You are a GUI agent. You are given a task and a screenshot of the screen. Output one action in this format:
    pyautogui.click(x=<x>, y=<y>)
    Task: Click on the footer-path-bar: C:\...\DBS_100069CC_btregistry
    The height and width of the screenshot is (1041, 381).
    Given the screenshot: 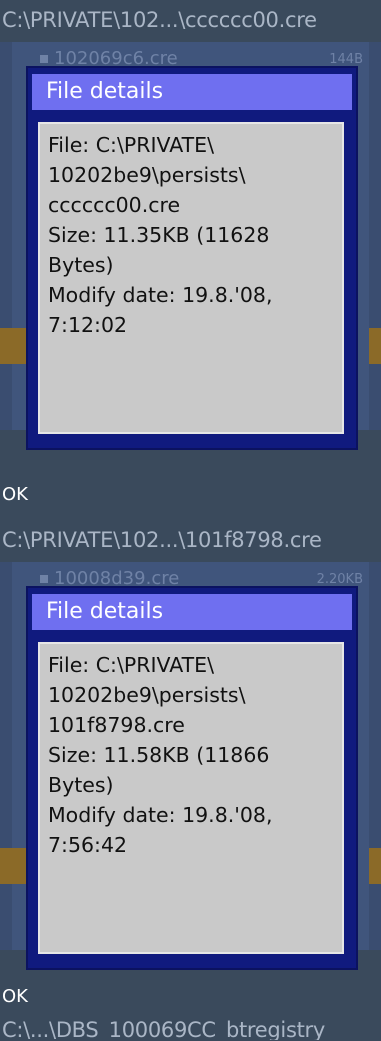 What is the action you would take?
    pyautogui.click(x=164, y=1029)
    